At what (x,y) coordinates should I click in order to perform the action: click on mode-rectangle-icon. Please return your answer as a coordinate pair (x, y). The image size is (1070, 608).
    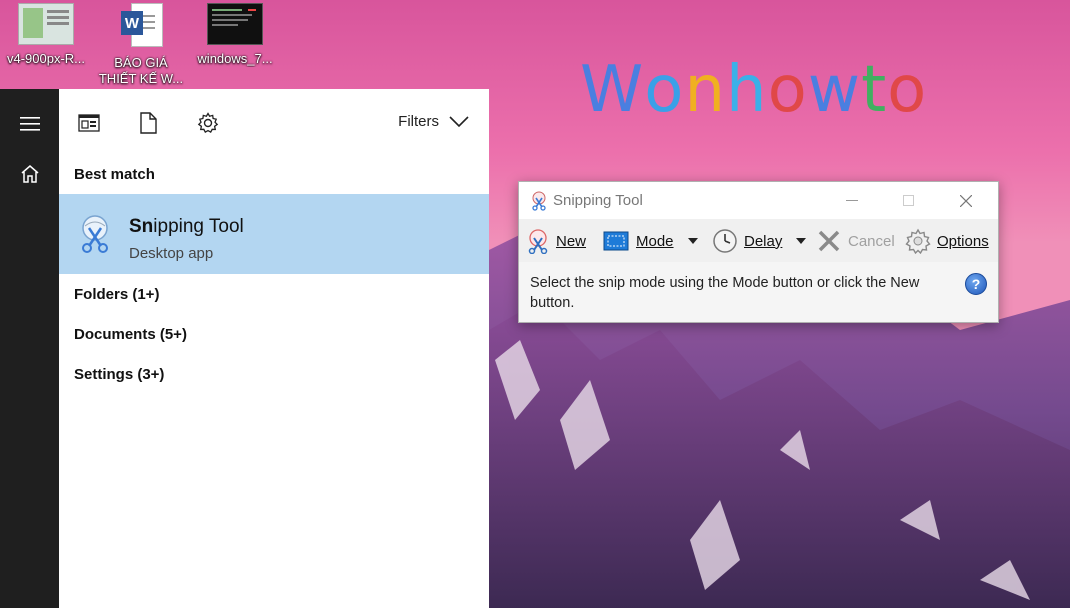
    Looking at the image, I should click on (616, 241).